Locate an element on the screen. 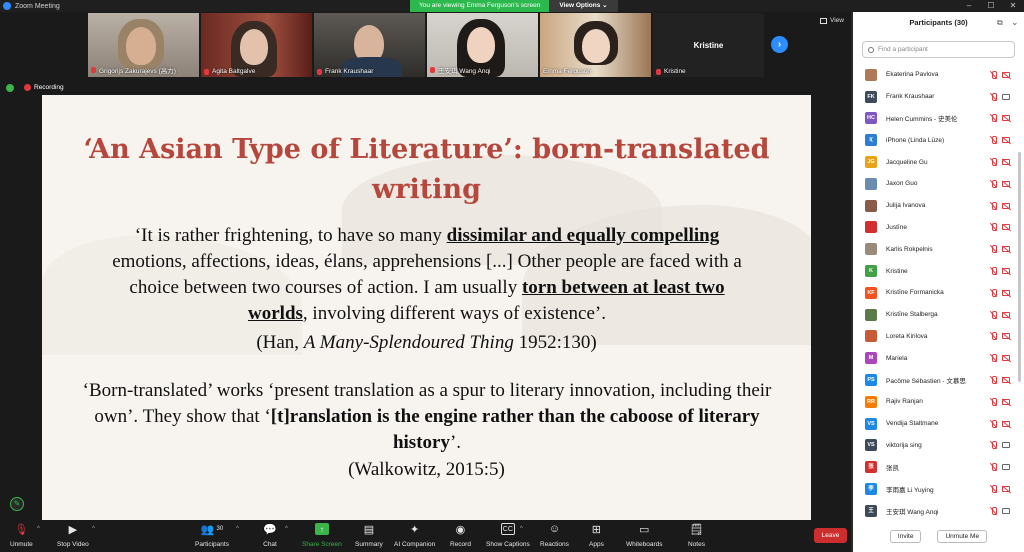 The image size is (1024, 552). participant-row: PS Pacôme Sébastien - 文慕思 is located at coordinates (937, 380).